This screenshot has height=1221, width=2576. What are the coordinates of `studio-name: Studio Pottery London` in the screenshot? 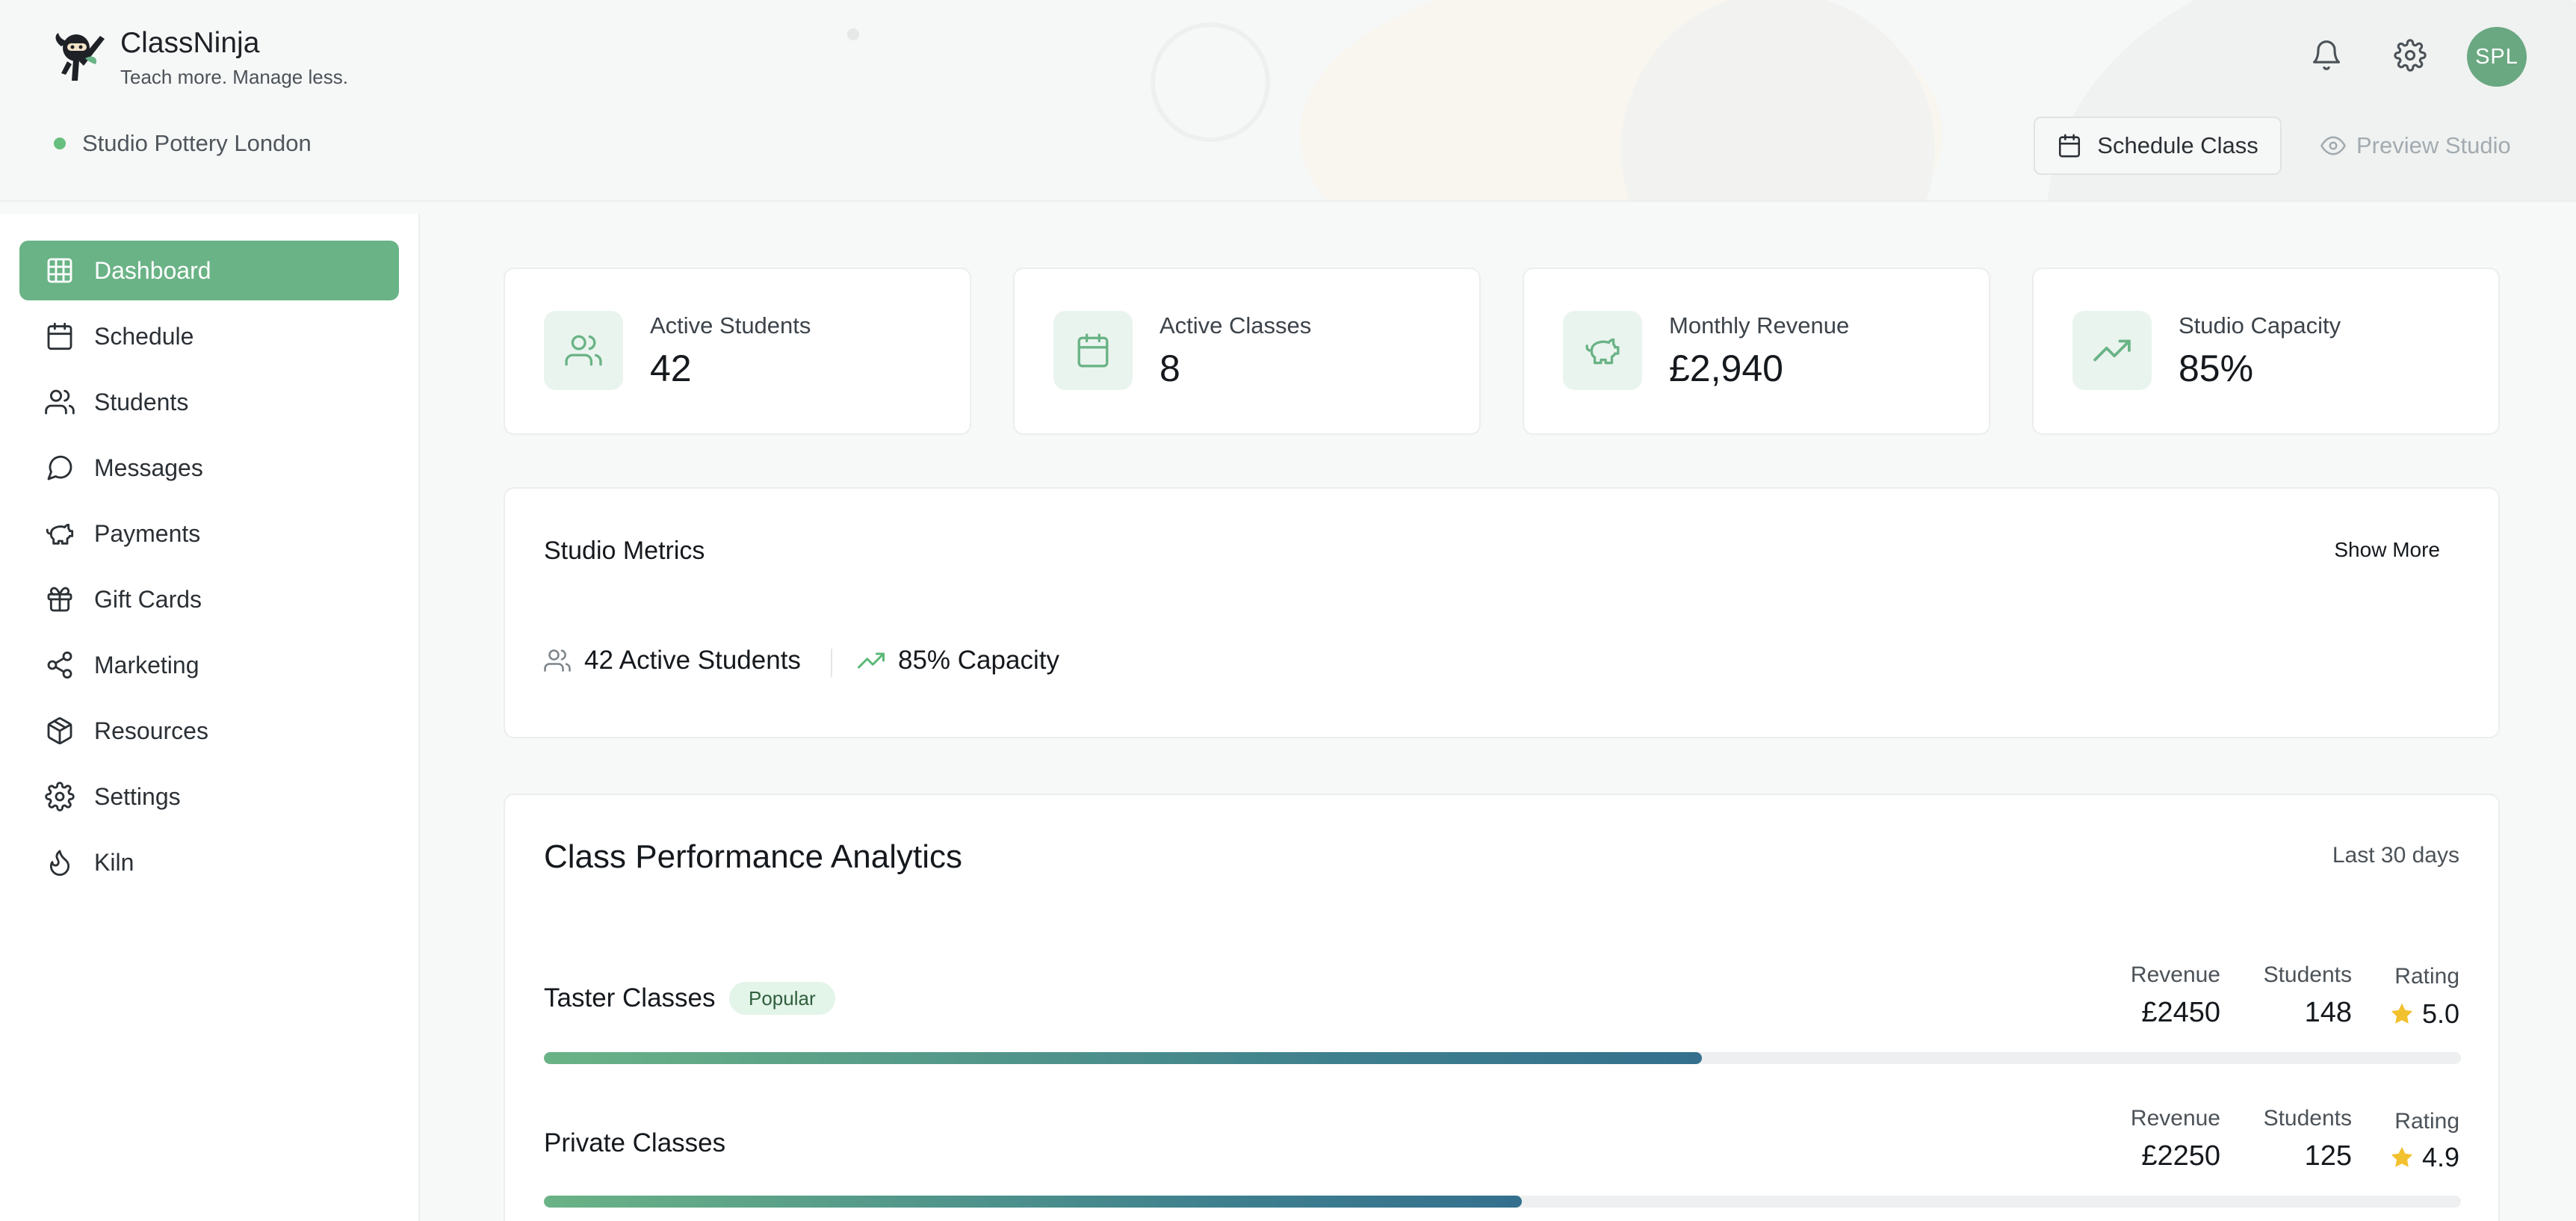 It's located at (197, 143).